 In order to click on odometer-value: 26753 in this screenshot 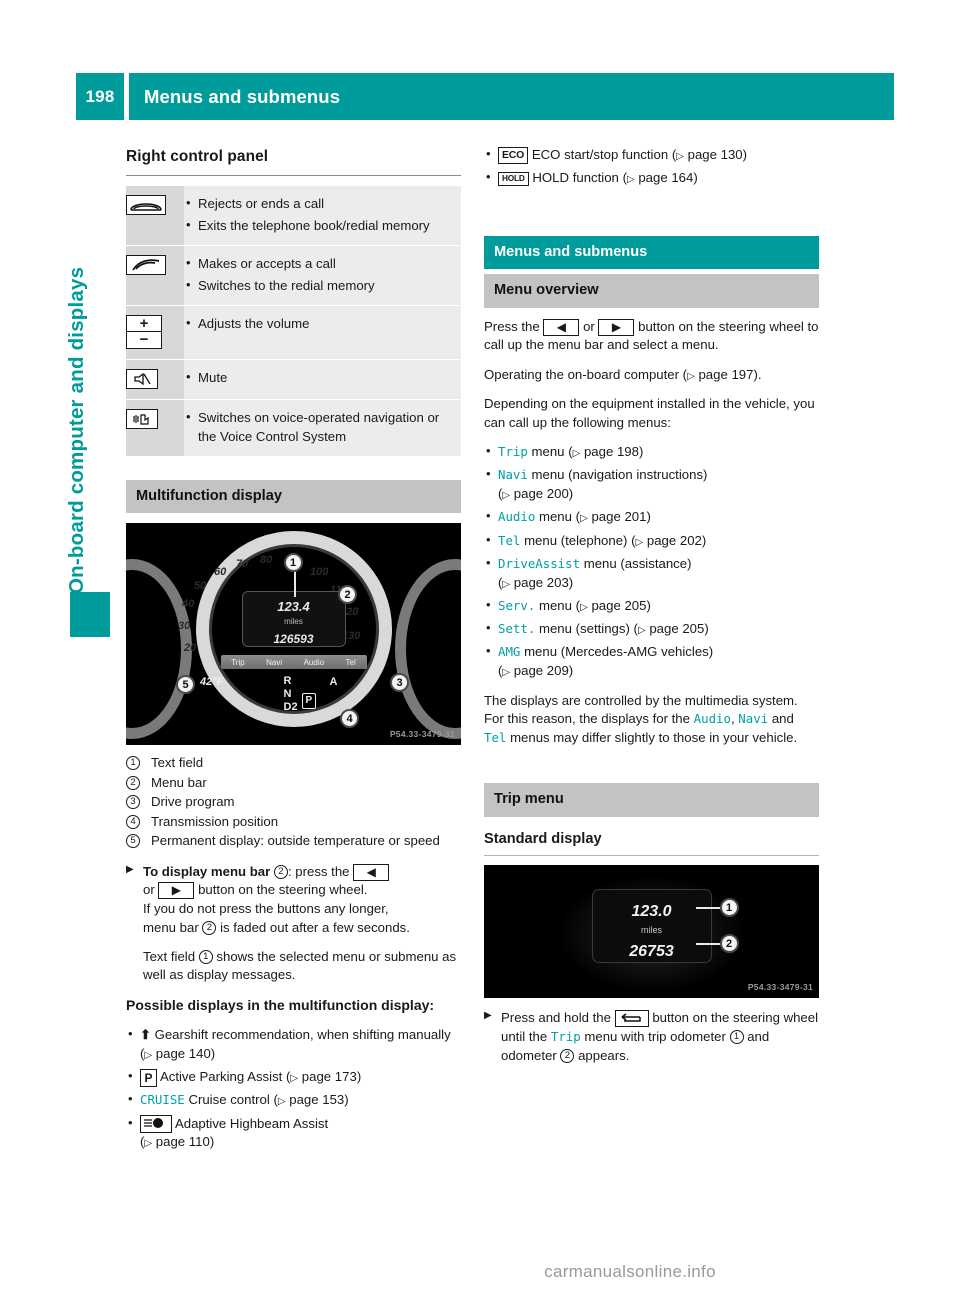, I will do `click(651, 952)`.